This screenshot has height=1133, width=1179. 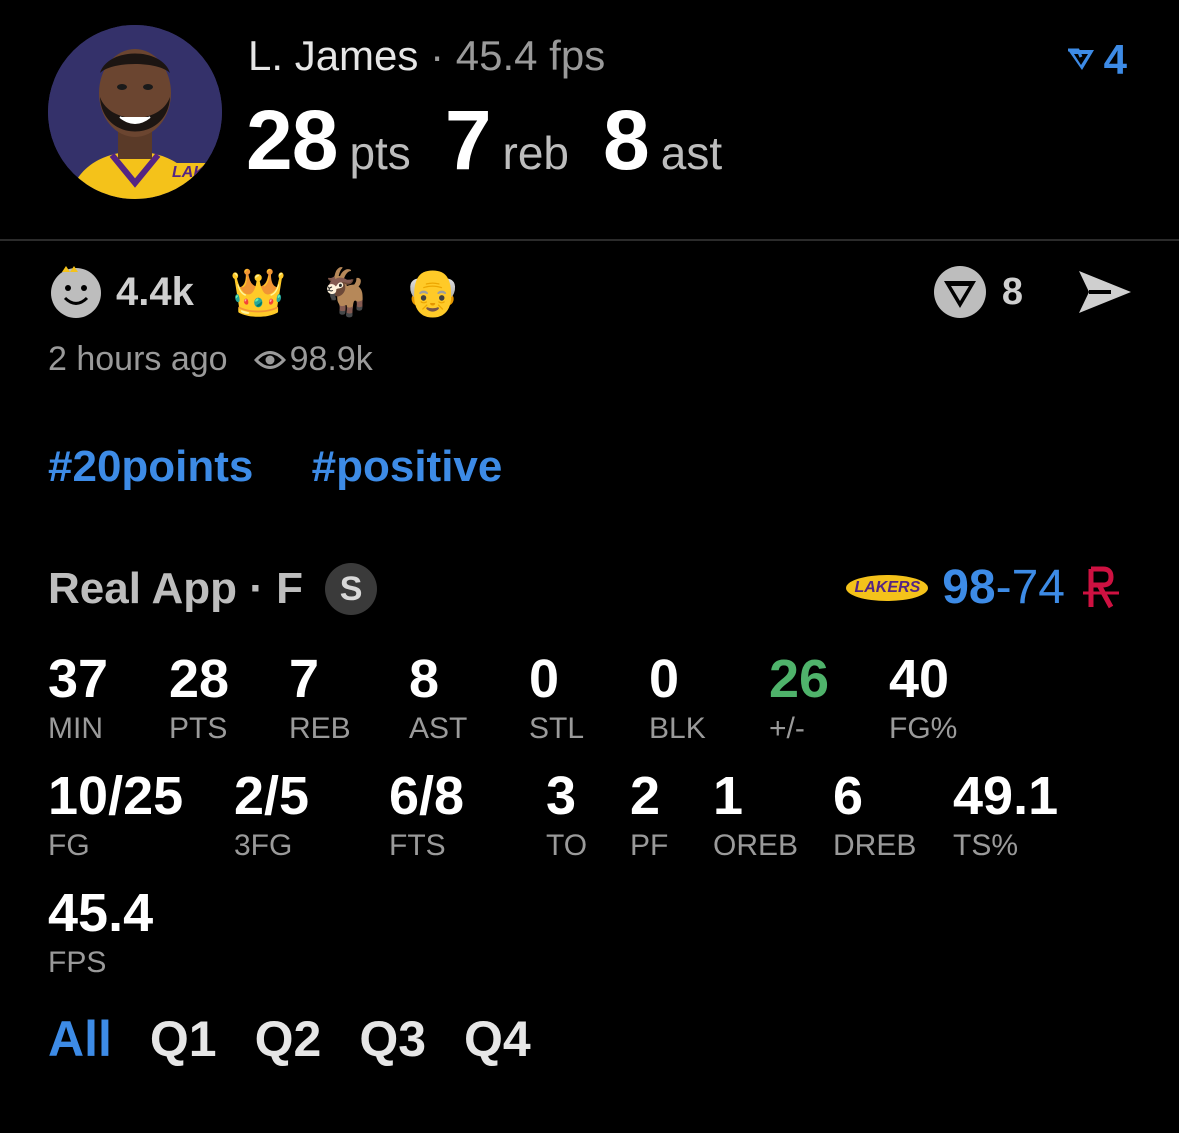 What do you see at coordinates (986, 845) in the screenshot?
I see `stat-label: TS%` at bounding box center [986, 845].